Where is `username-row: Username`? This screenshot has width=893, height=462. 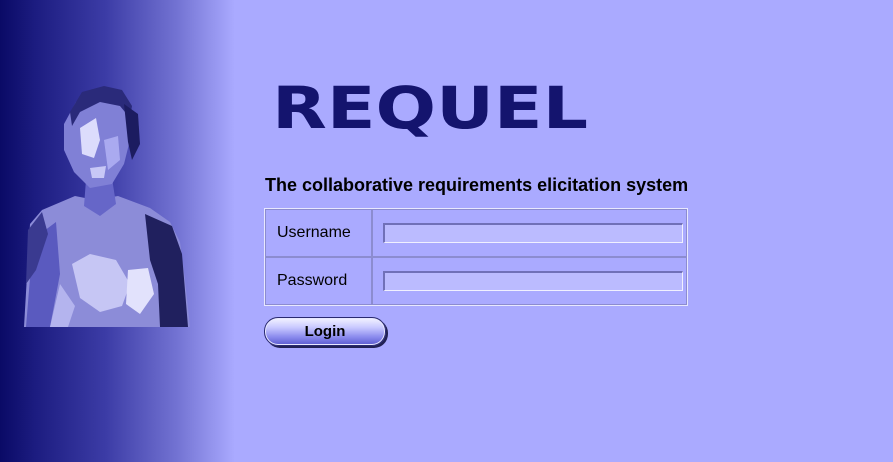
username-row: Username is located at coordinates (476, 233).